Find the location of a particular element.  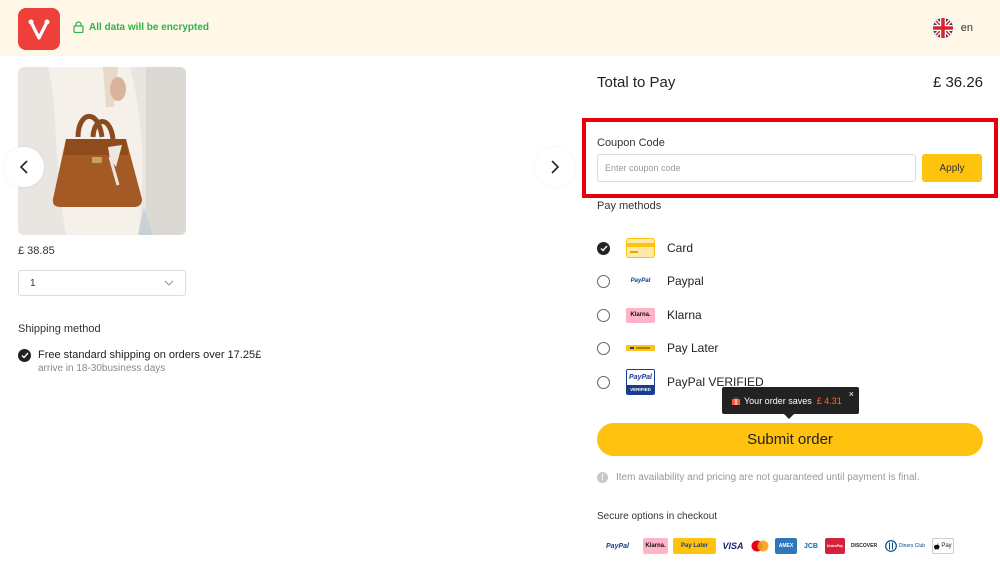

total-label: Total to Pay is located at coordinates (636, 82).